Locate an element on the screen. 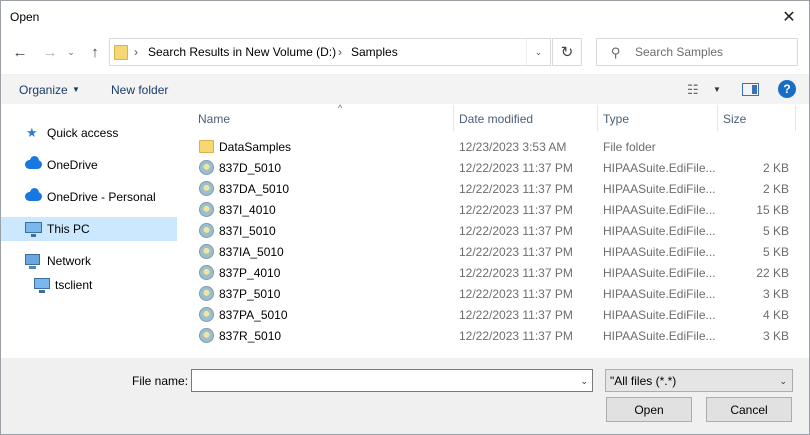  address-dropdown-button: ⌄ is located at coordinates (538, 52).